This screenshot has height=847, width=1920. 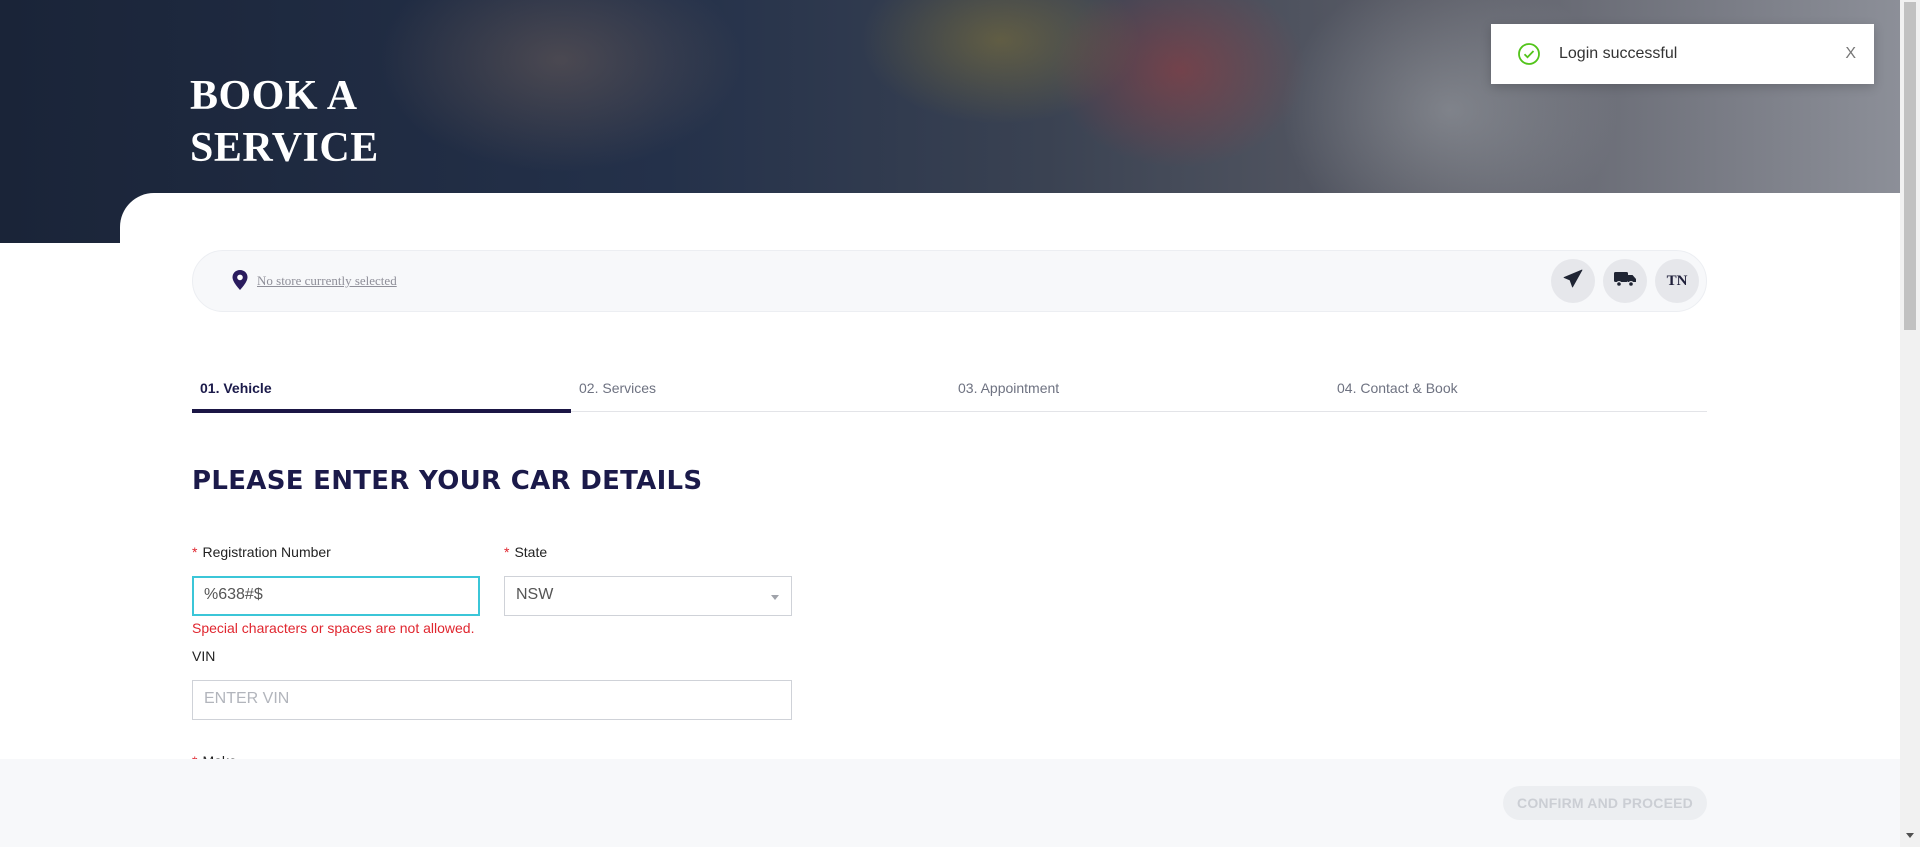 I want to click on registration-label: * Registration Number, so click(x=261, y=552).